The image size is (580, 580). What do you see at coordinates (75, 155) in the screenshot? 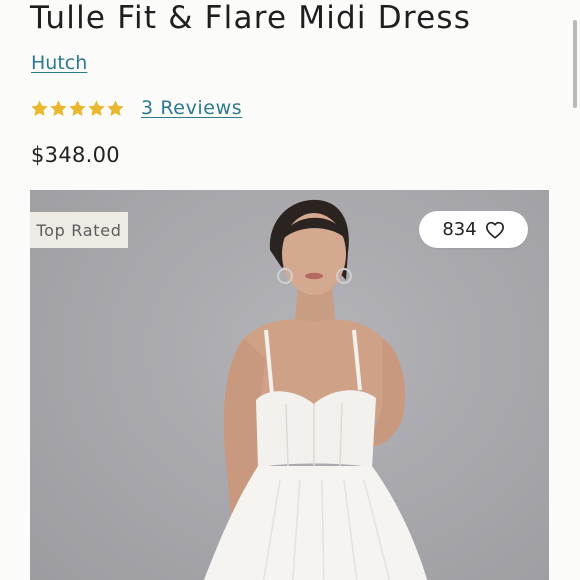
I see `product-price: $348.00` at bounding box center [75, 155].